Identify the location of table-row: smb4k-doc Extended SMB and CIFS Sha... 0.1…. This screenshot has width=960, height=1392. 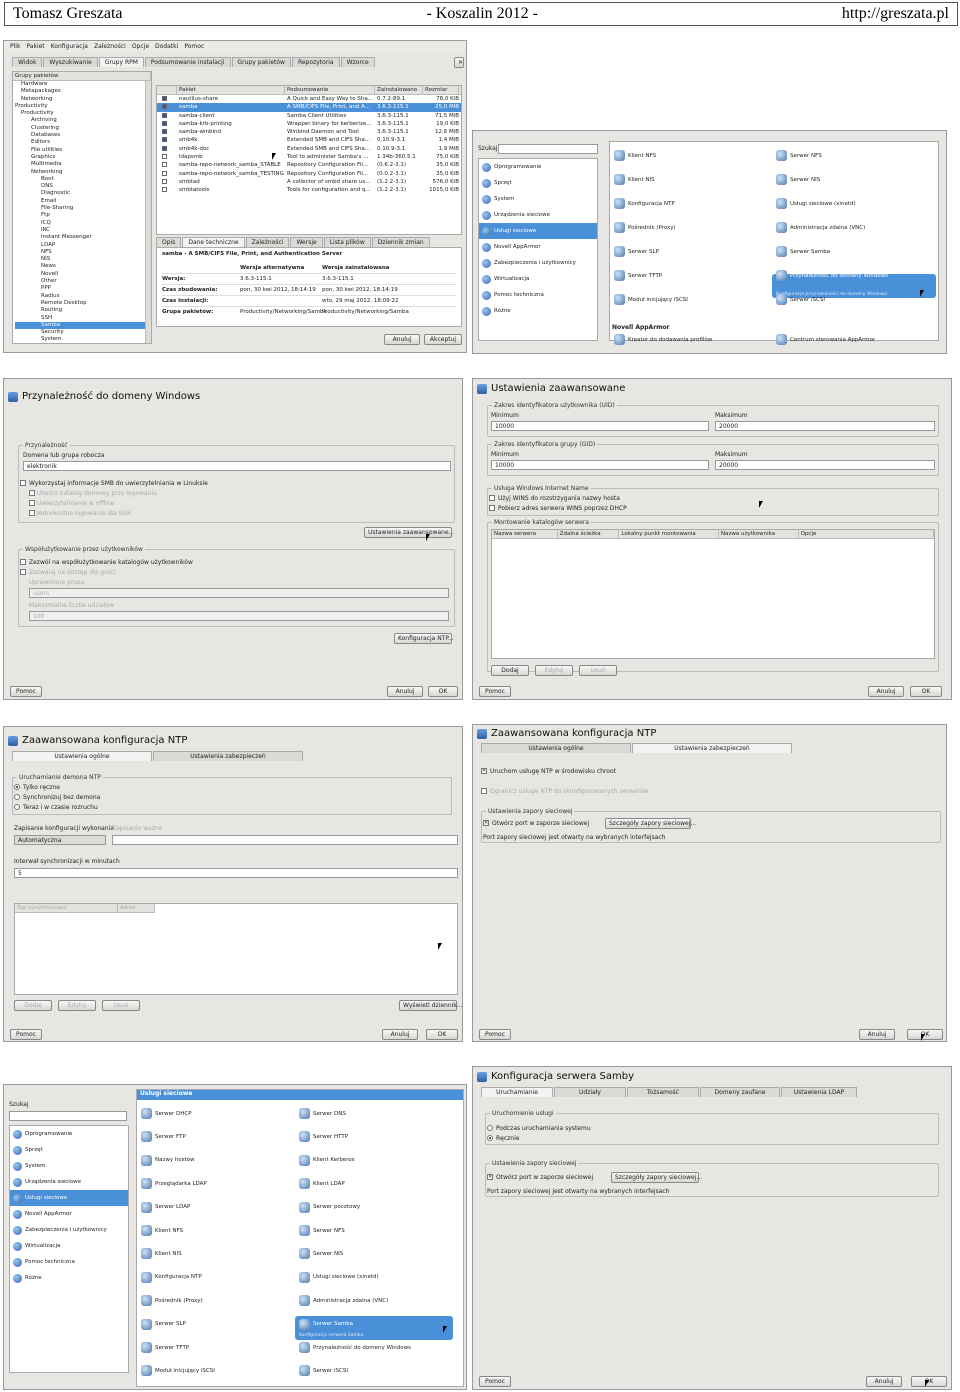
(309, 149).